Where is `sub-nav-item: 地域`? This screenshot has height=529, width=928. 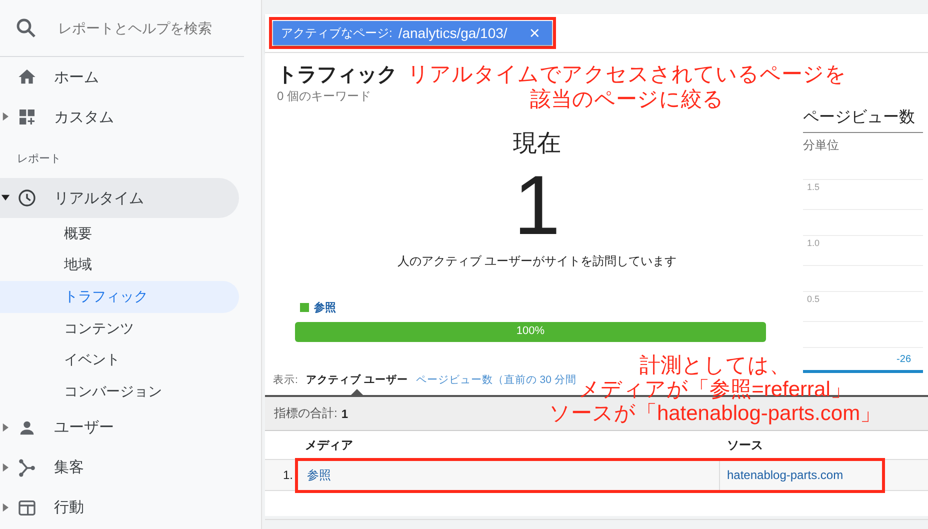 sub-nav-item: 地域 is located at coordinates (119, 266).